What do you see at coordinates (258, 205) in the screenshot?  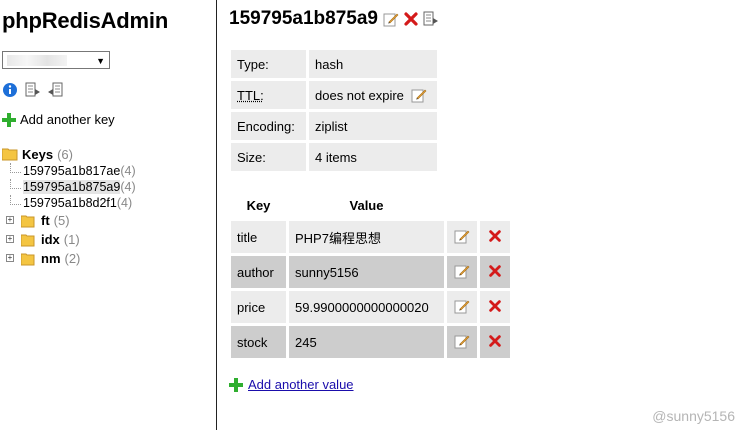 I see `column-header-key: Key` at bounding box center [258, 205].